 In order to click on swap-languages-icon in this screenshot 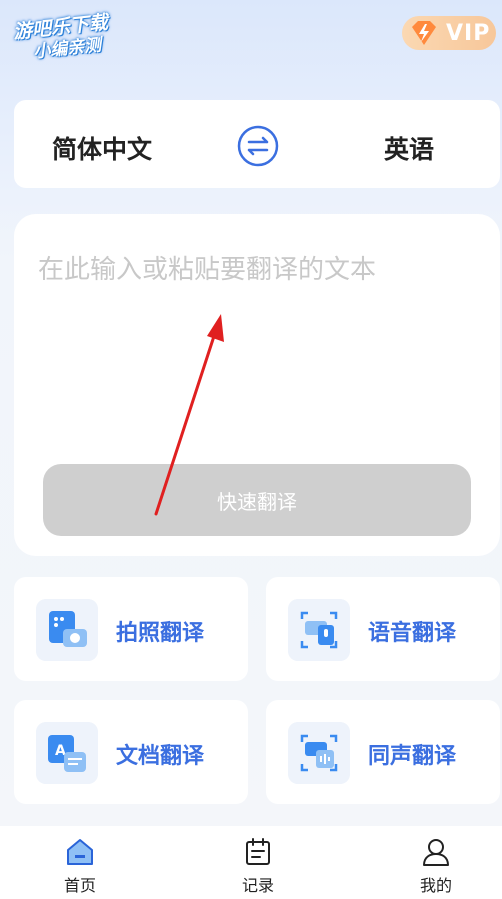, I will do `click(258, 146)`.